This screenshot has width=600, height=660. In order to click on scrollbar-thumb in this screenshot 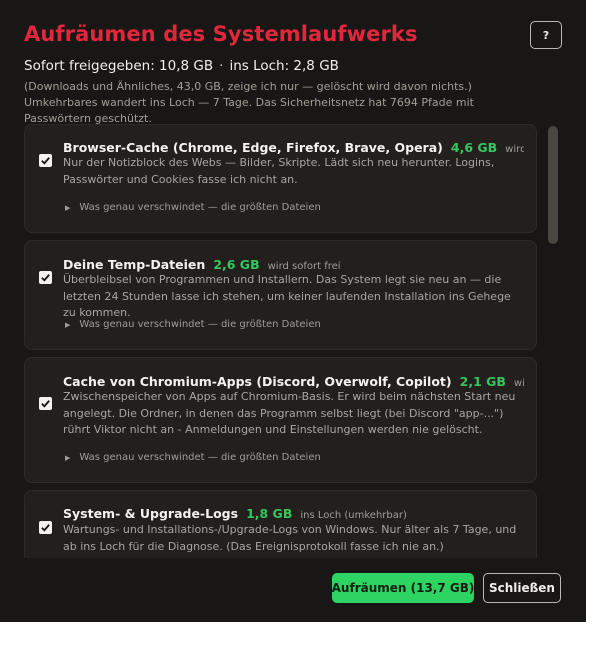, I will do `click(553, 185)`.